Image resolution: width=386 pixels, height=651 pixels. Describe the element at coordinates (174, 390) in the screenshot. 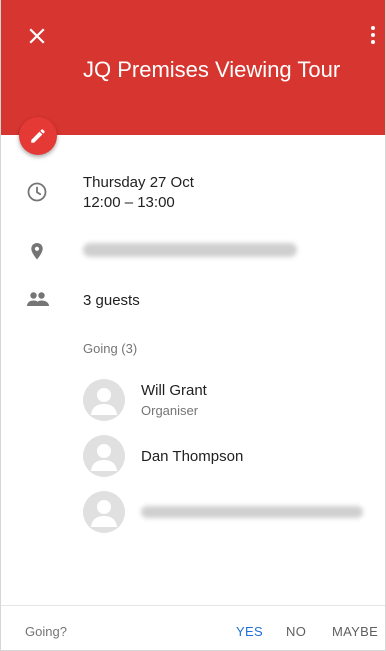

I see `guest-name: Will Grant` at that location.